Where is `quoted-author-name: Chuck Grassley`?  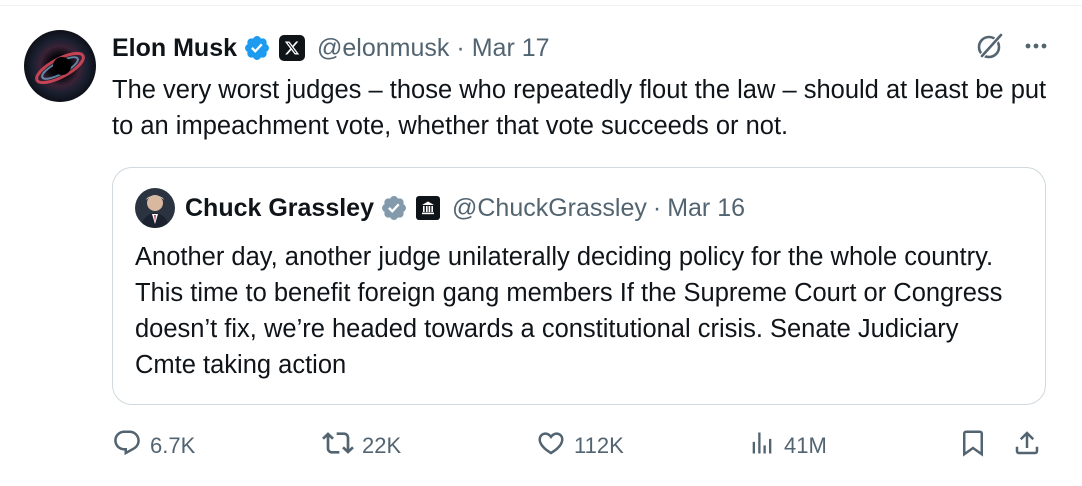
quoted-author-name: Chuck Grassley is located at coordinates (279, 208).